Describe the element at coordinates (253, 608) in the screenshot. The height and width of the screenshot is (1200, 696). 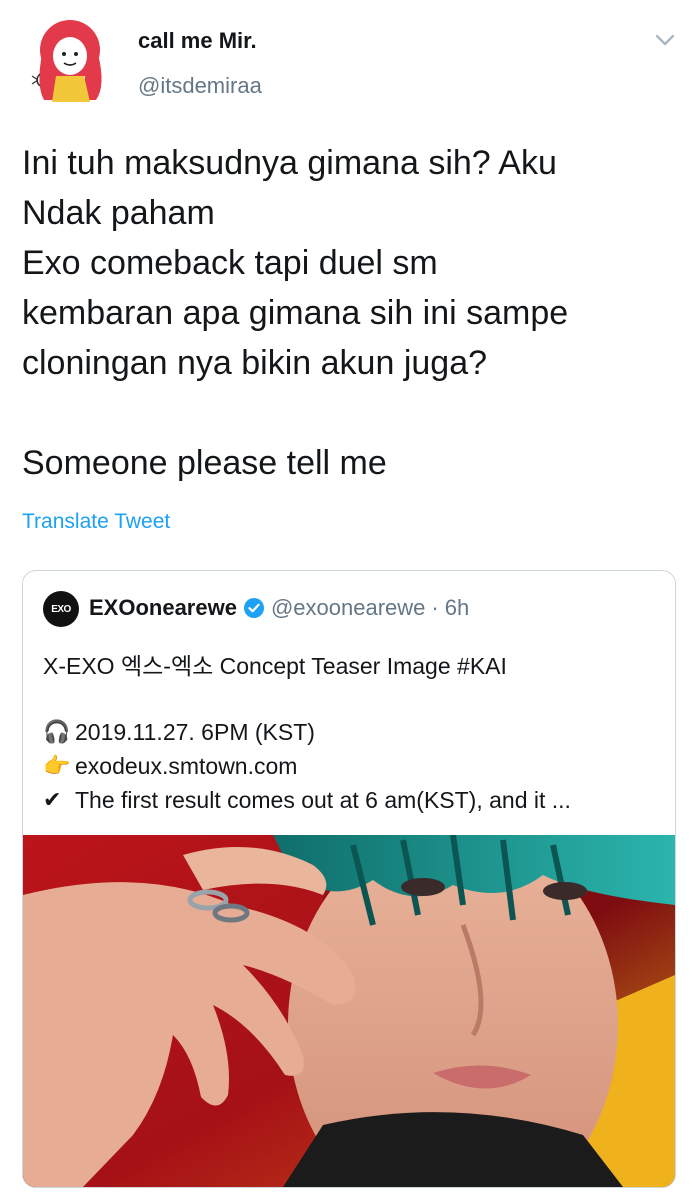
I see `verified-badge-icon` at that location.